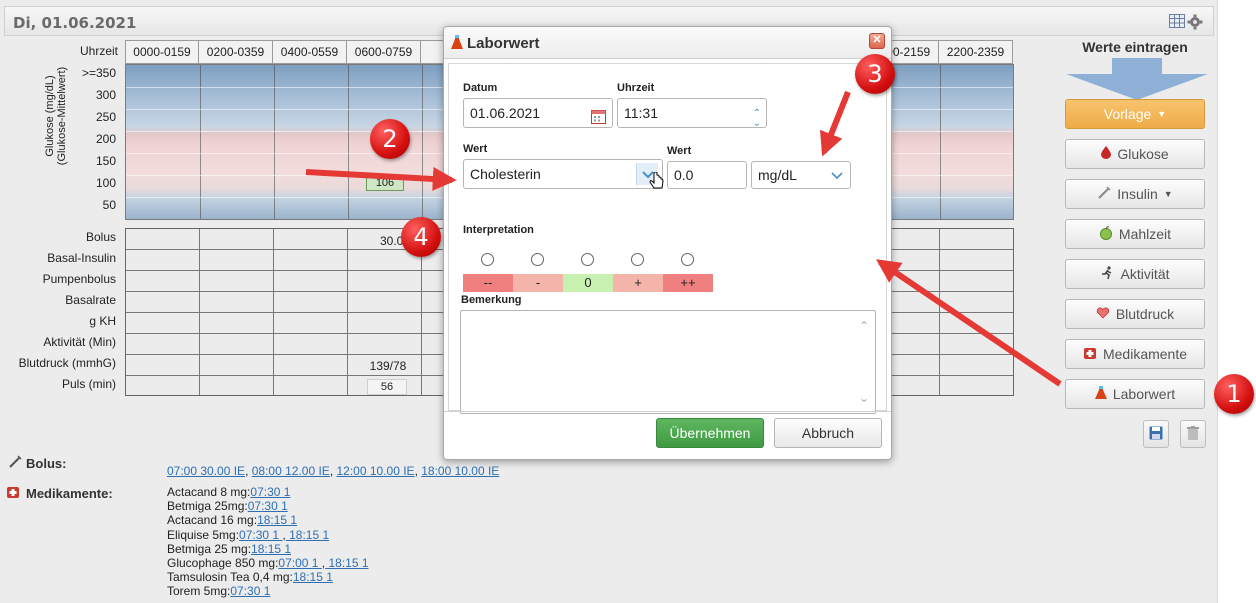 This screenshot has width=1256, height=603. Describe the element at coordinates (976, 52) in the screenshot. I see `time-slot-header: 2200-2359` at that location.